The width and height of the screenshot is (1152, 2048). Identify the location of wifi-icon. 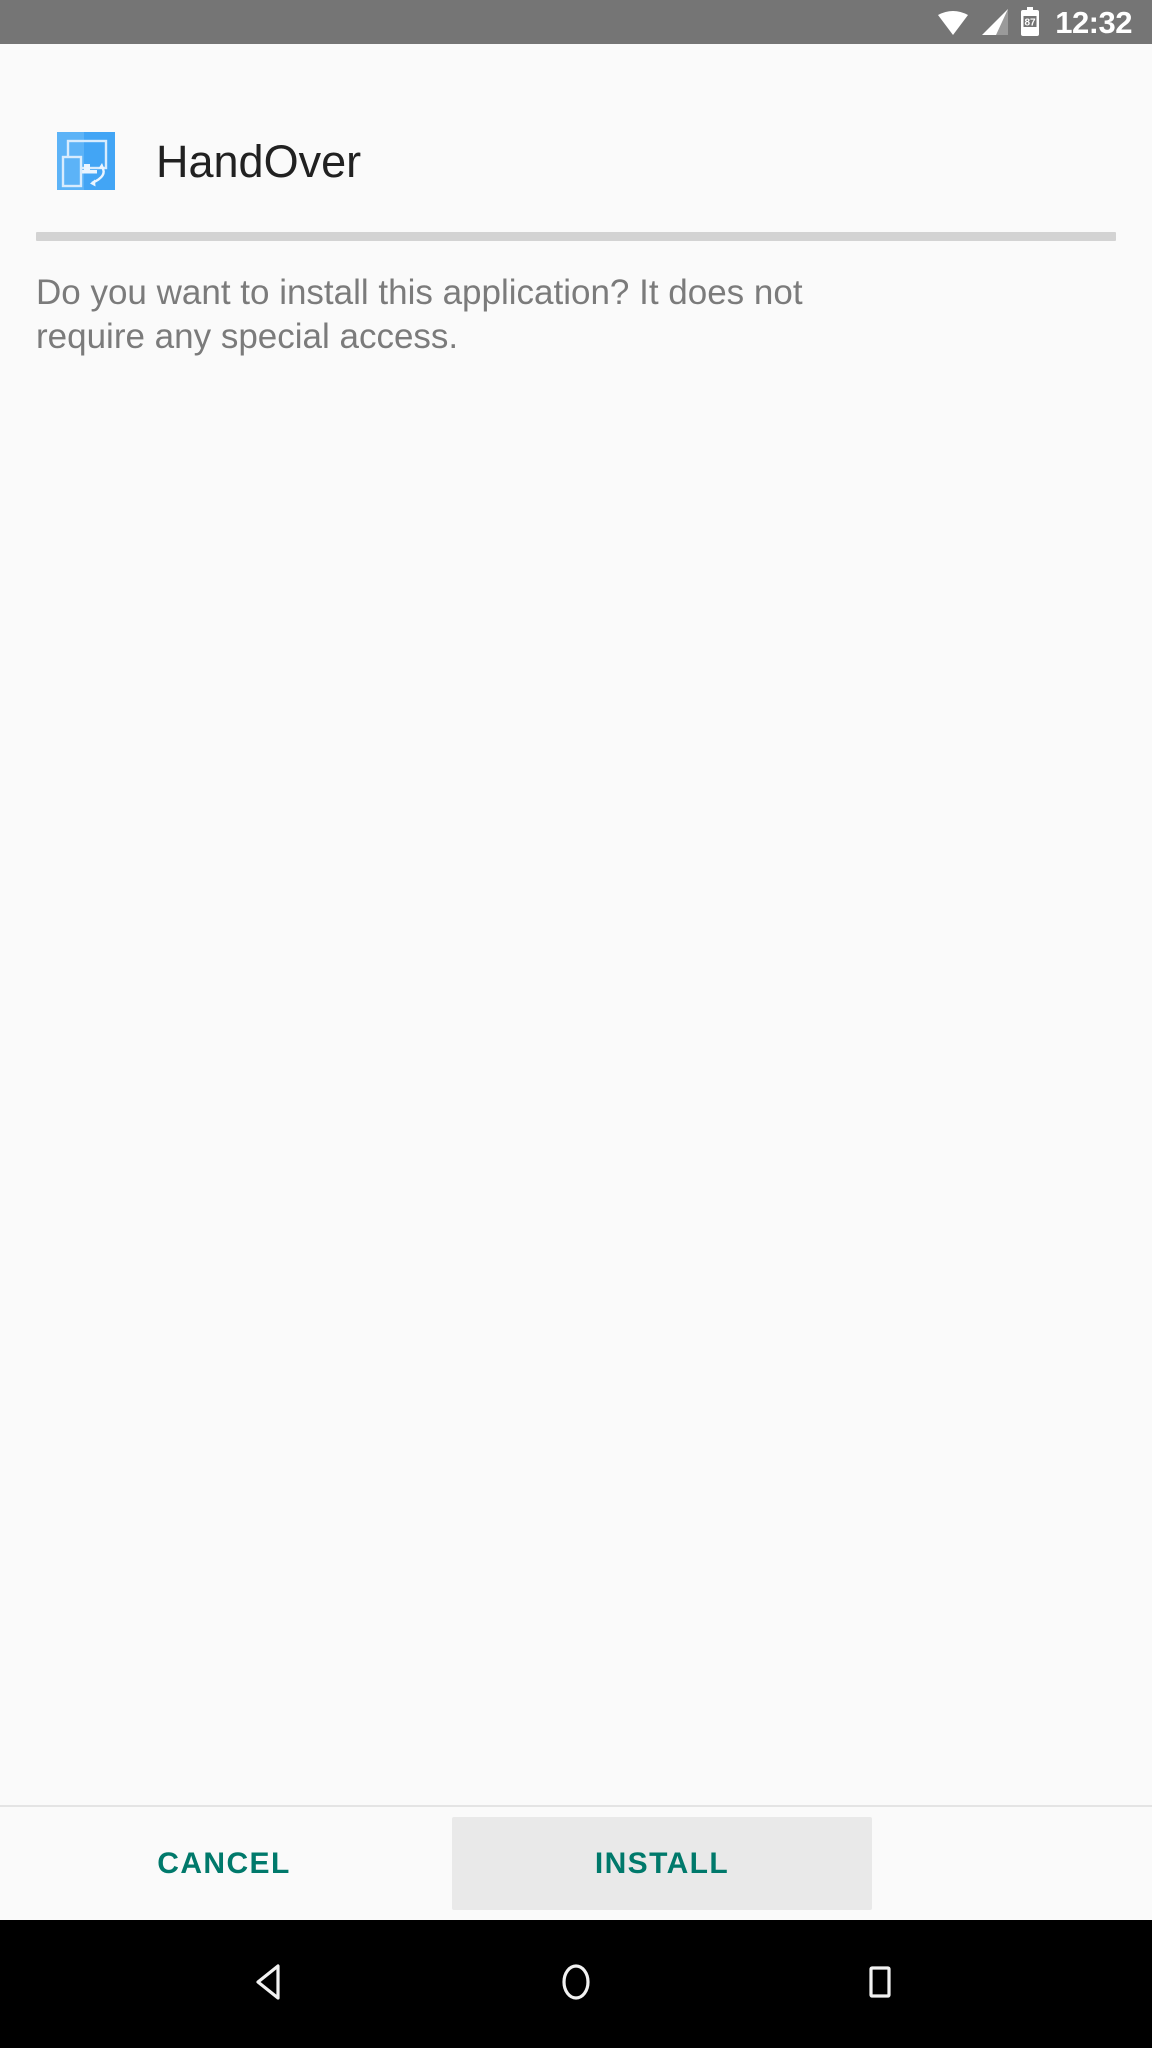
(953, 22).